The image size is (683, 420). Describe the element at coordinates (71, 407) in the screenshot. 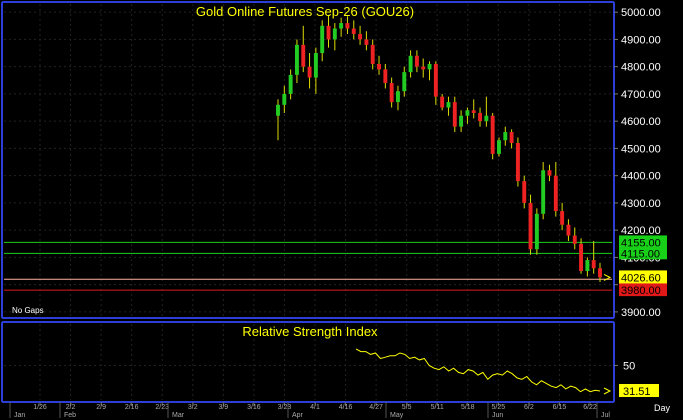

I see `time-tick-label: 2/2` at that location.